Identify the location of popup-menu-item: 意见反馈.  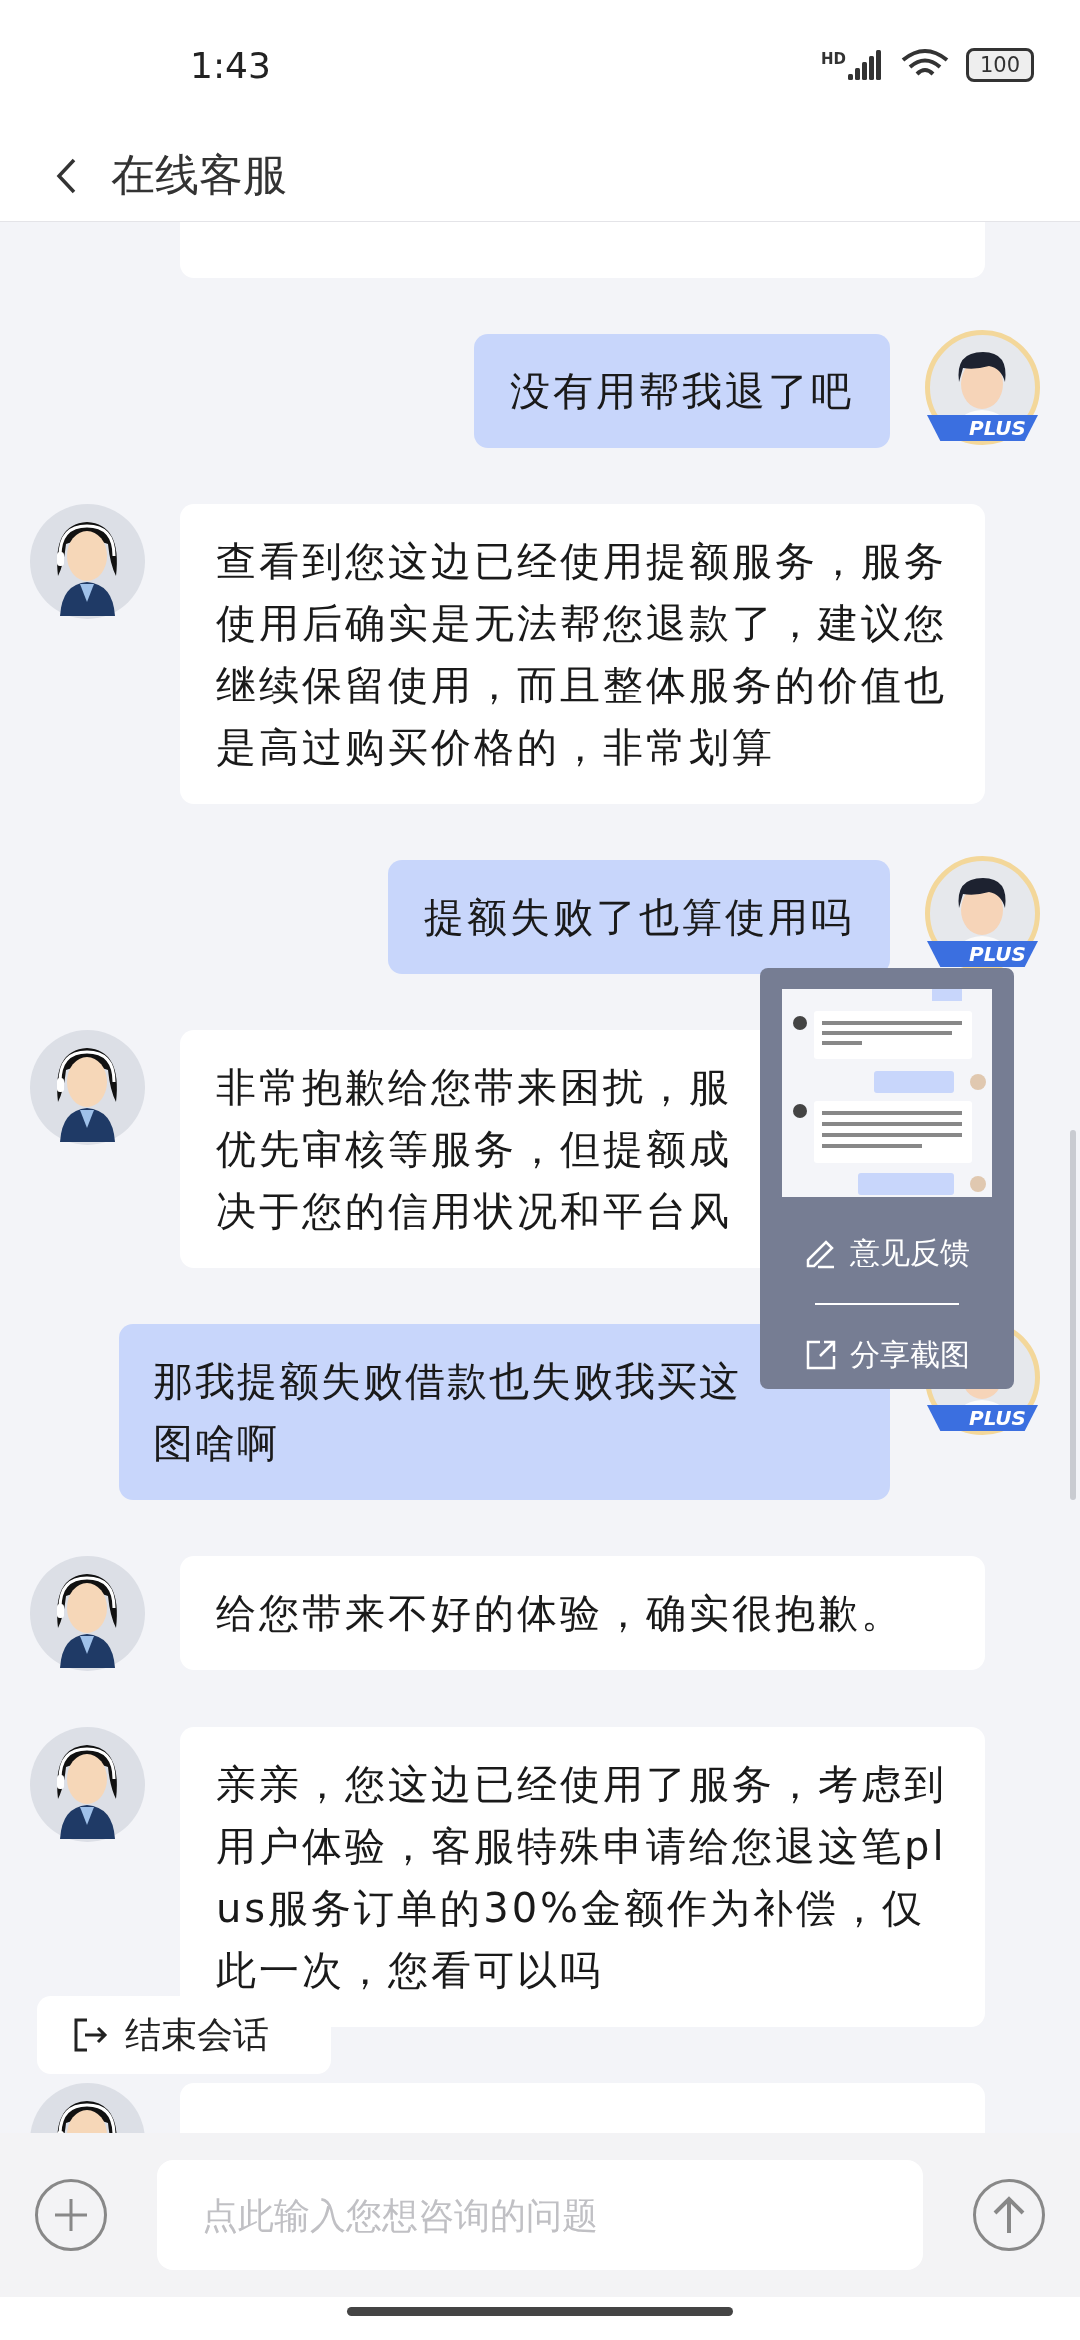
(887, 1253).